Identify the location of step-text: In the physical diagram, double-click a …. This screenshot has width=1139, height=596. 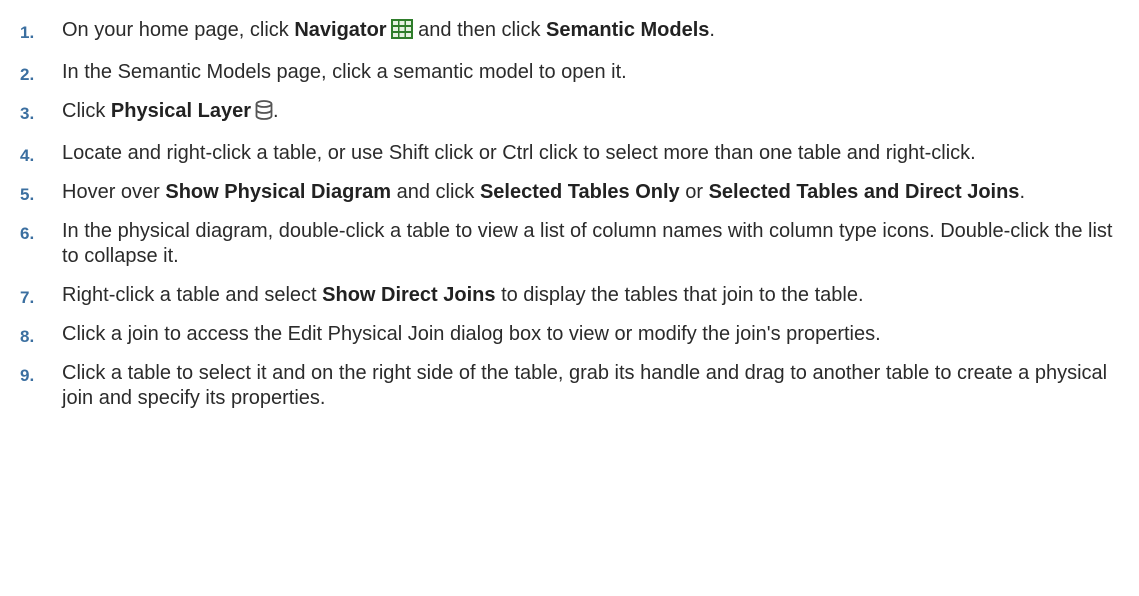
(587, 243).